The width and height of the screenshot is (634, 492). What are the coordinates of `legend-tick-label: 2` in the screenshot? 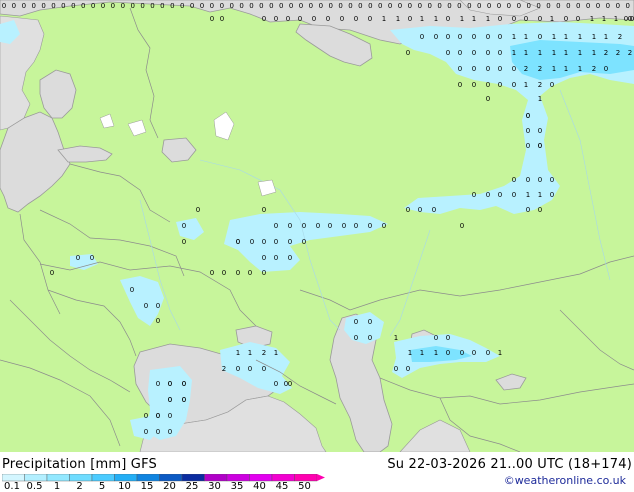 It's located at (79, 486).